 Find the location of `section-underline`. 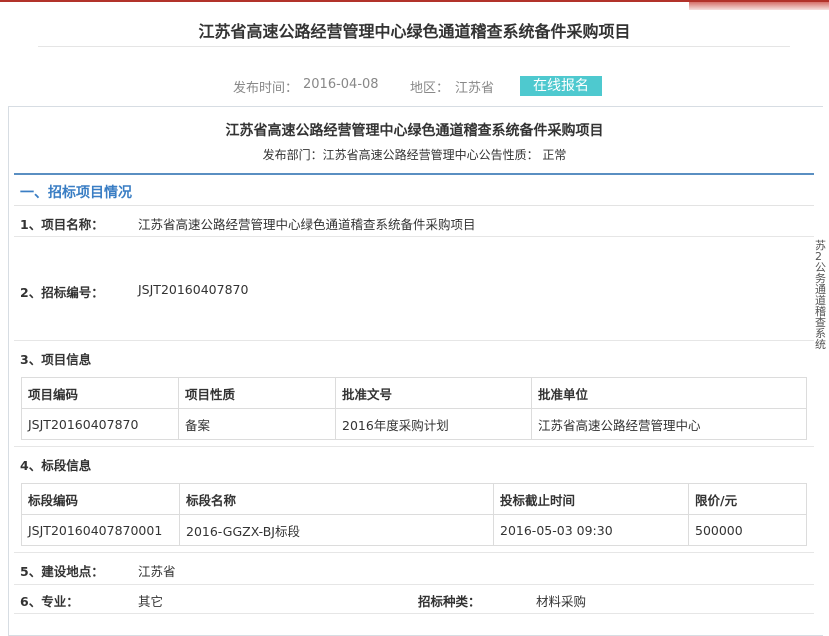

section-underline is located at coordinates (414, 205).